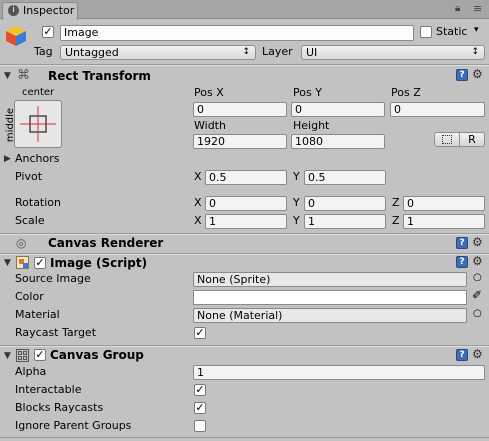  What do you see at coordinates (296, 176) in the screenshot?
I see `pivot-y-axis-label: Y` at bounding box center [296, 176].